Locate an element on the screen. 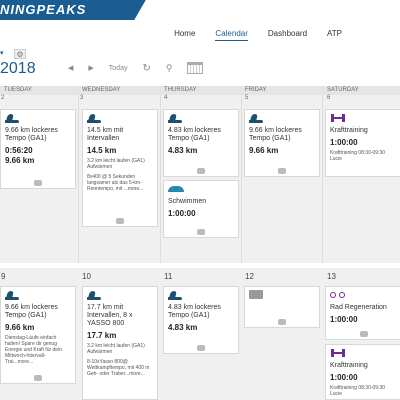 The width and height of the screenshot is (400, 400). day-number: 3 is located at coordinates (82, 98).